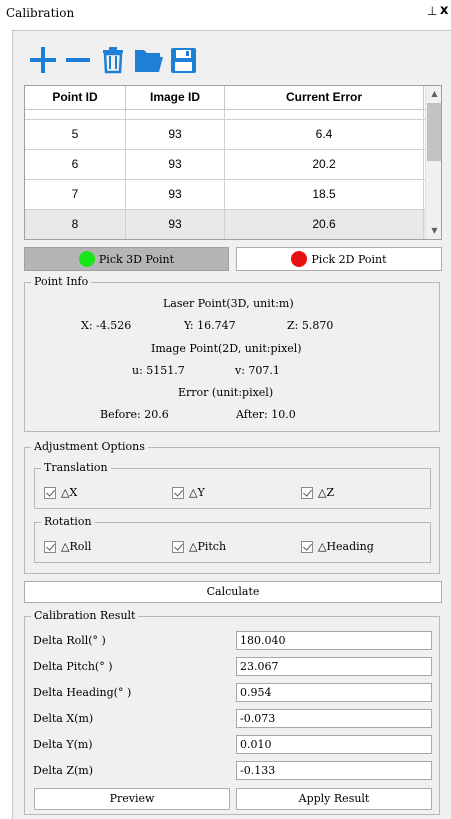  I want to click on checkbox-label: △Y, so click(197, 492).